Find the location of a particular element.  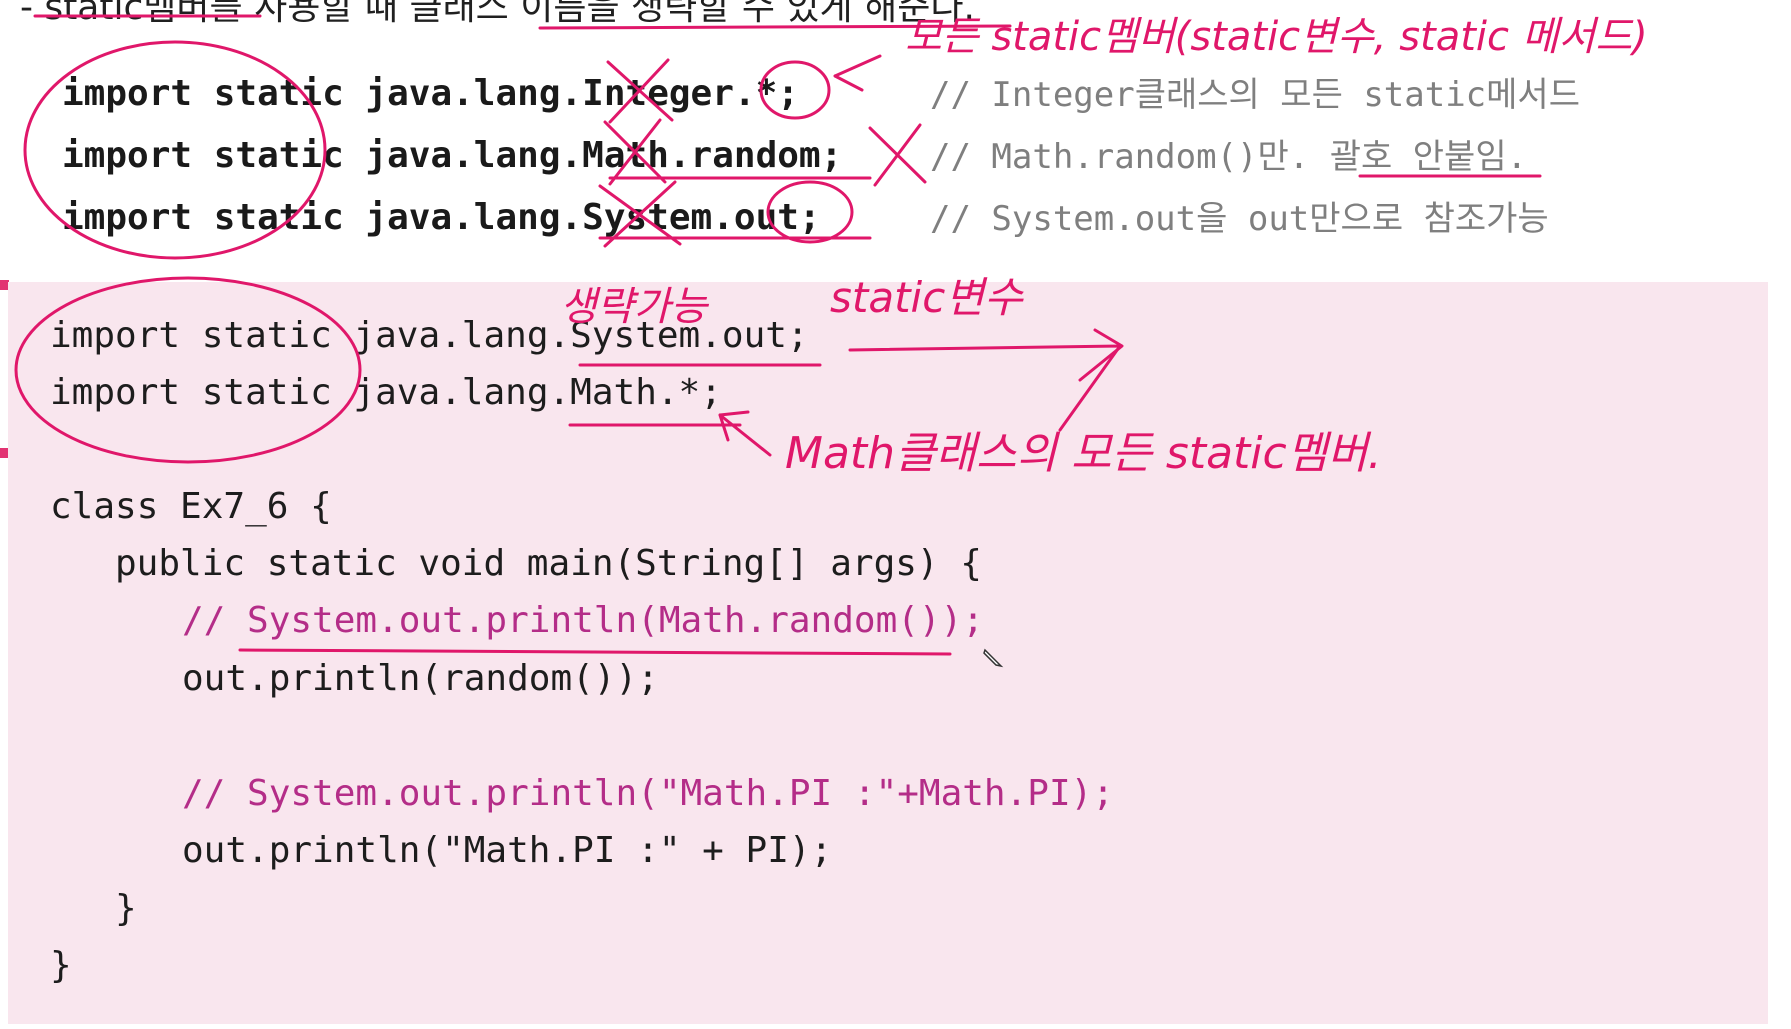

example-comment-integer: // Integer클래스의 모든 static메서드 is located at coordinates (1255, 95).